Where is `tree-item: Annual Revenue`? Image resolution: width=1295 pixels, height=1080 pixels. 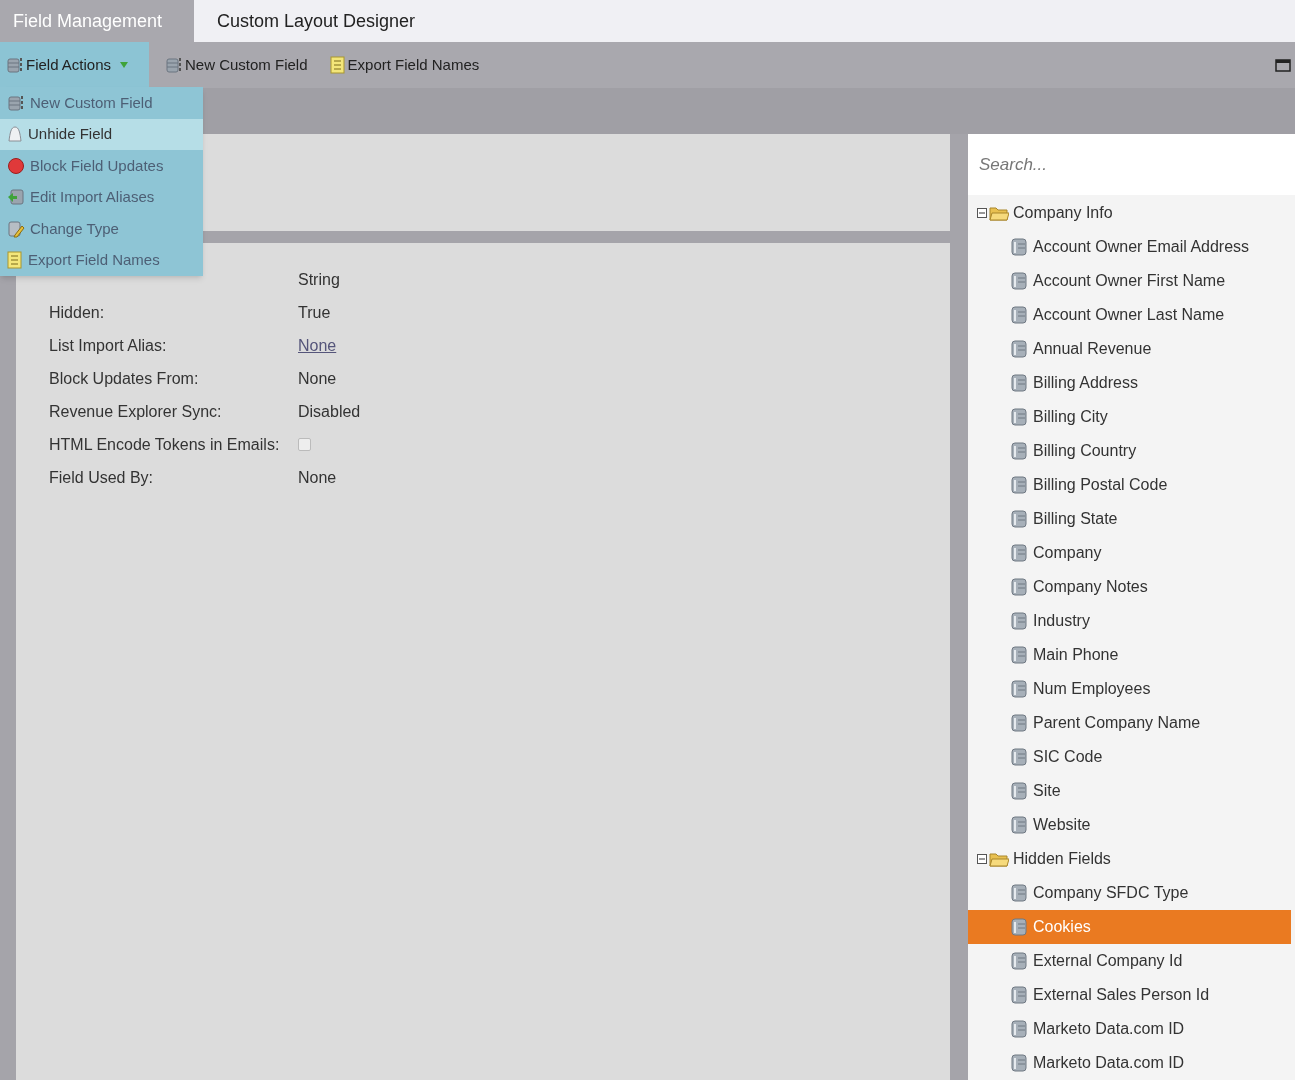
tree-item: Annual Revenue is located at coordinates (1129, 349).